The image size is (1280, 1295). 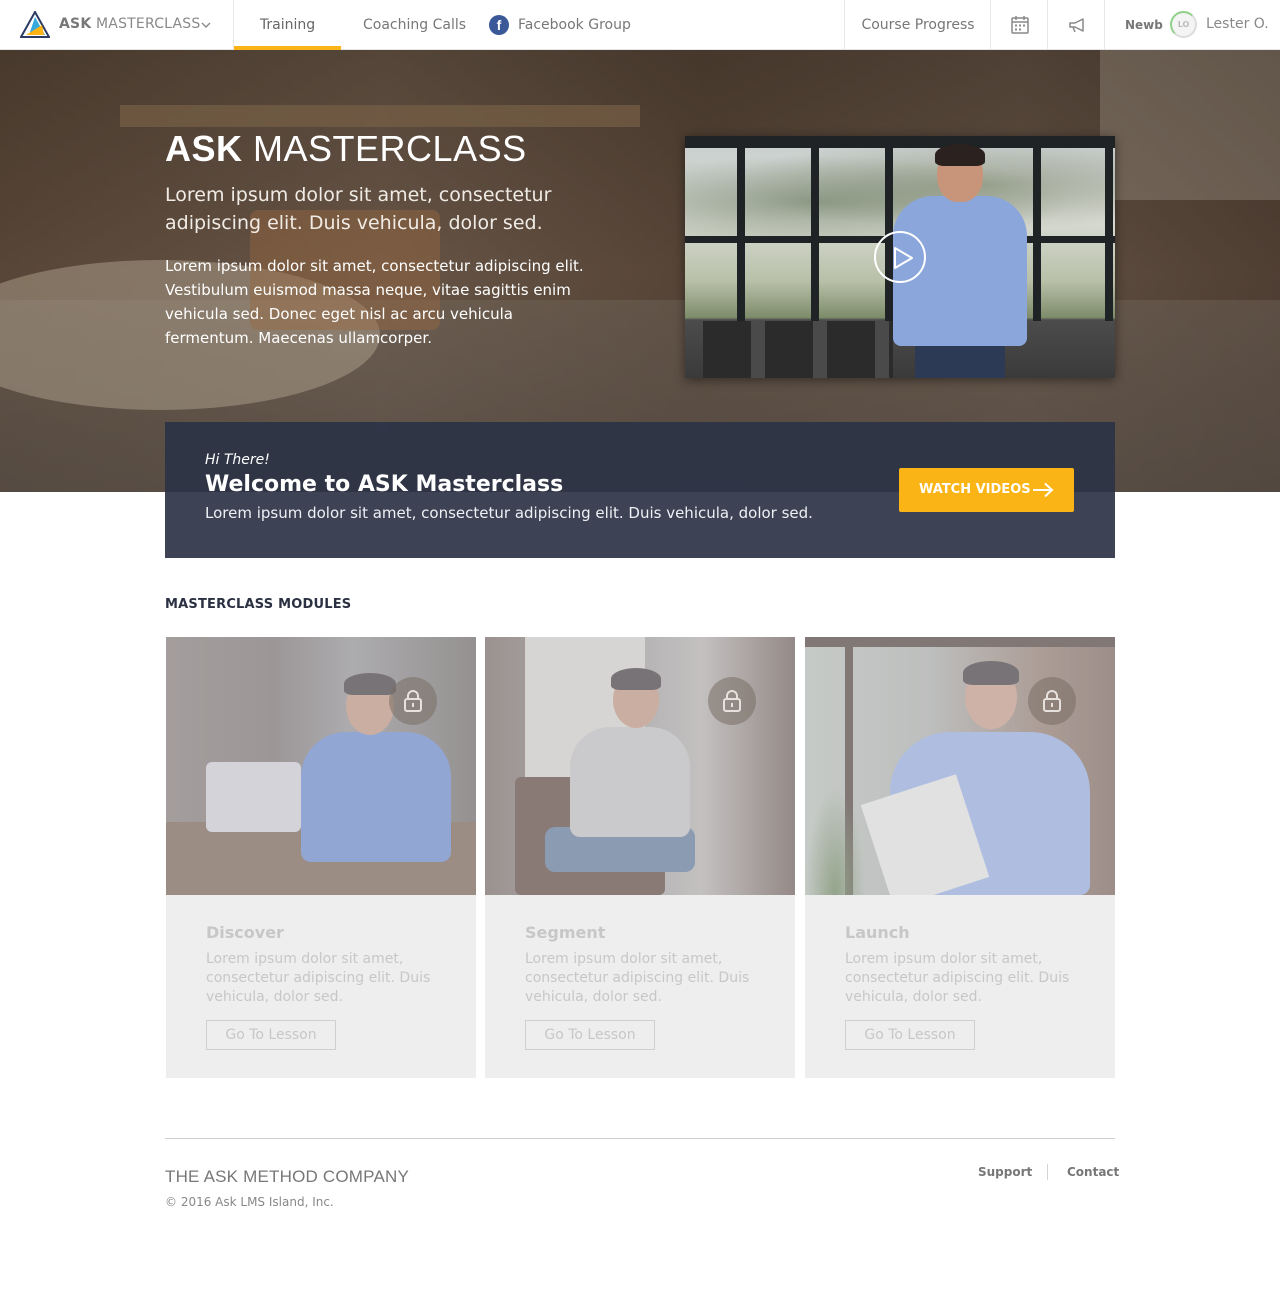 What do you see at coordinates (903, 258) in the screenshot?
I see `play-icon` at bounding box center [903, 258].